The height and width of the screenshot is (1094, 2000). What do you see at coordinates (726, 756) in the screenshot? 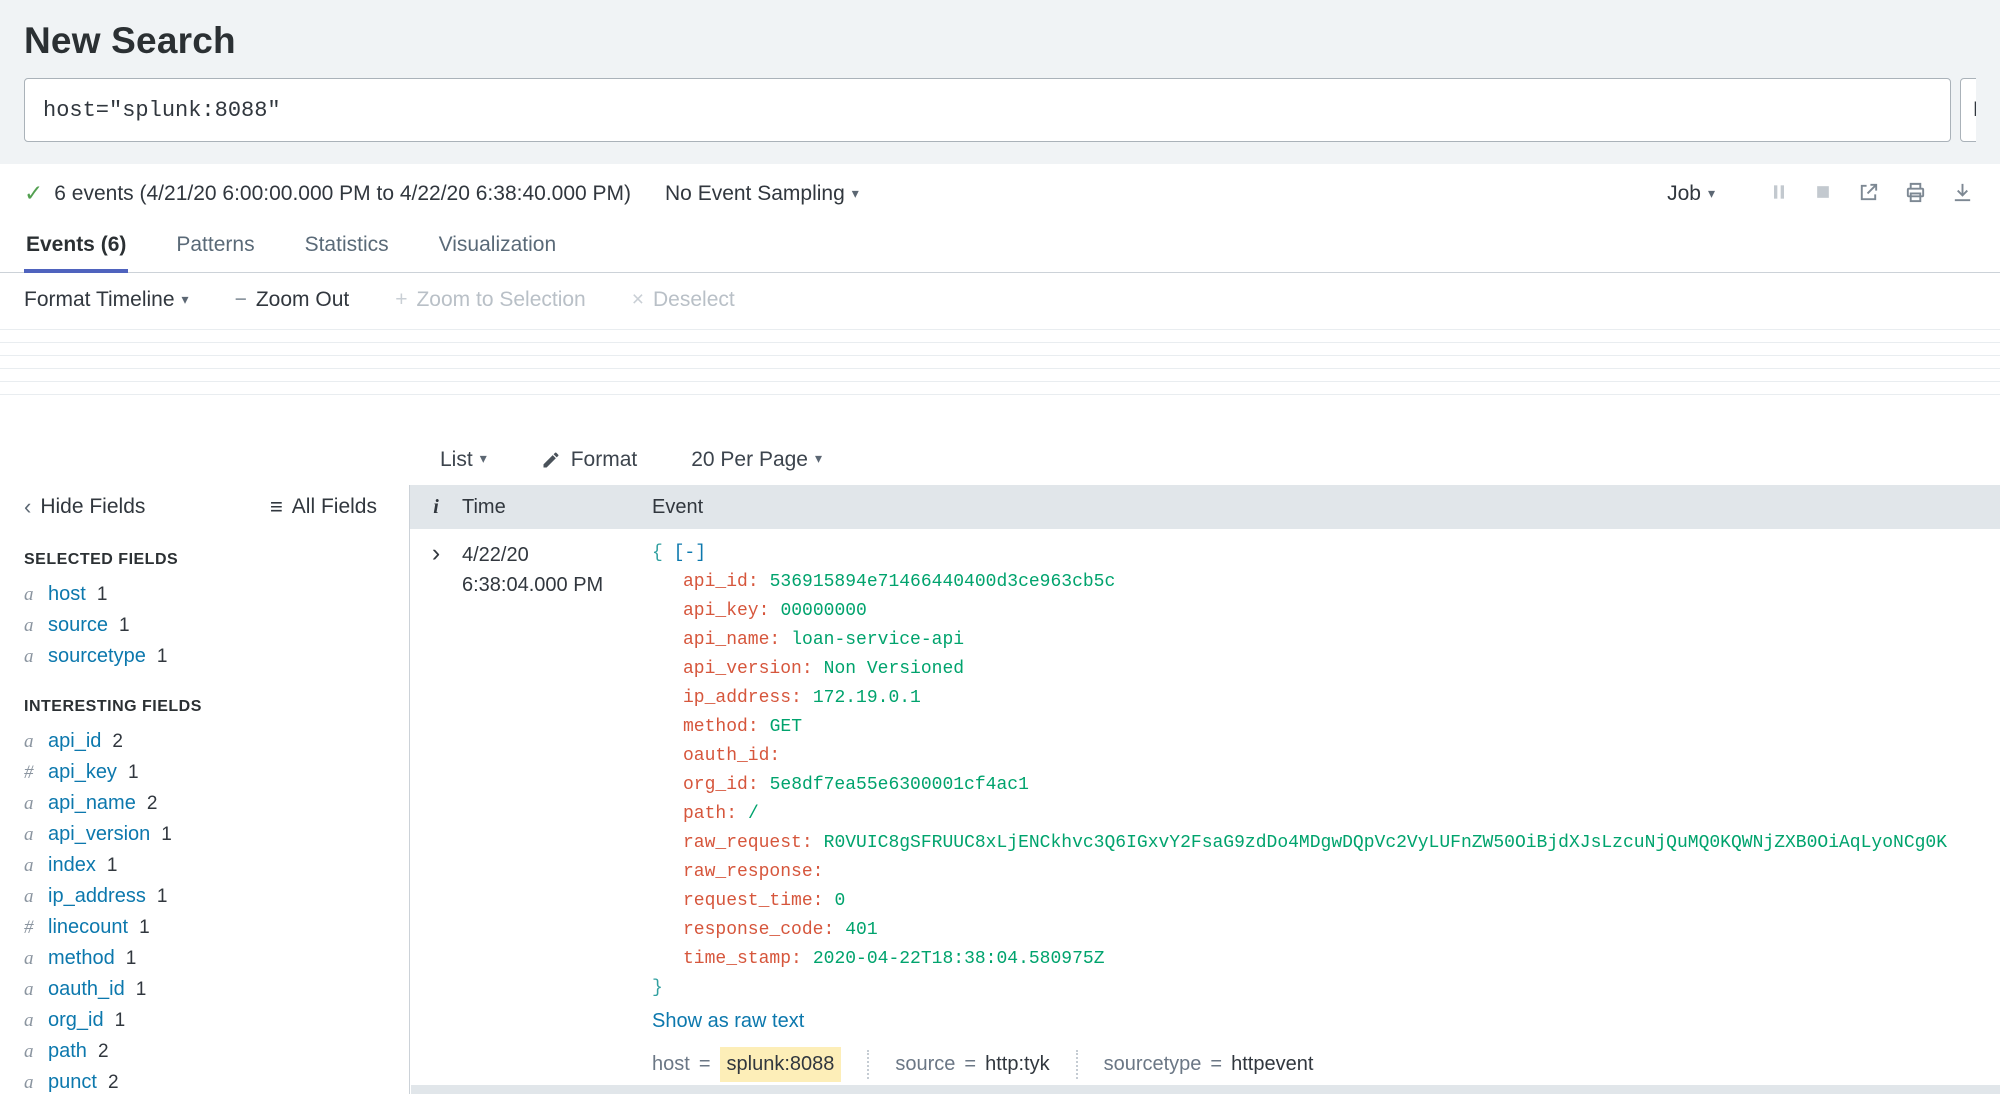
I see `json-key: oauth_id` at bounding box center [726, 756].